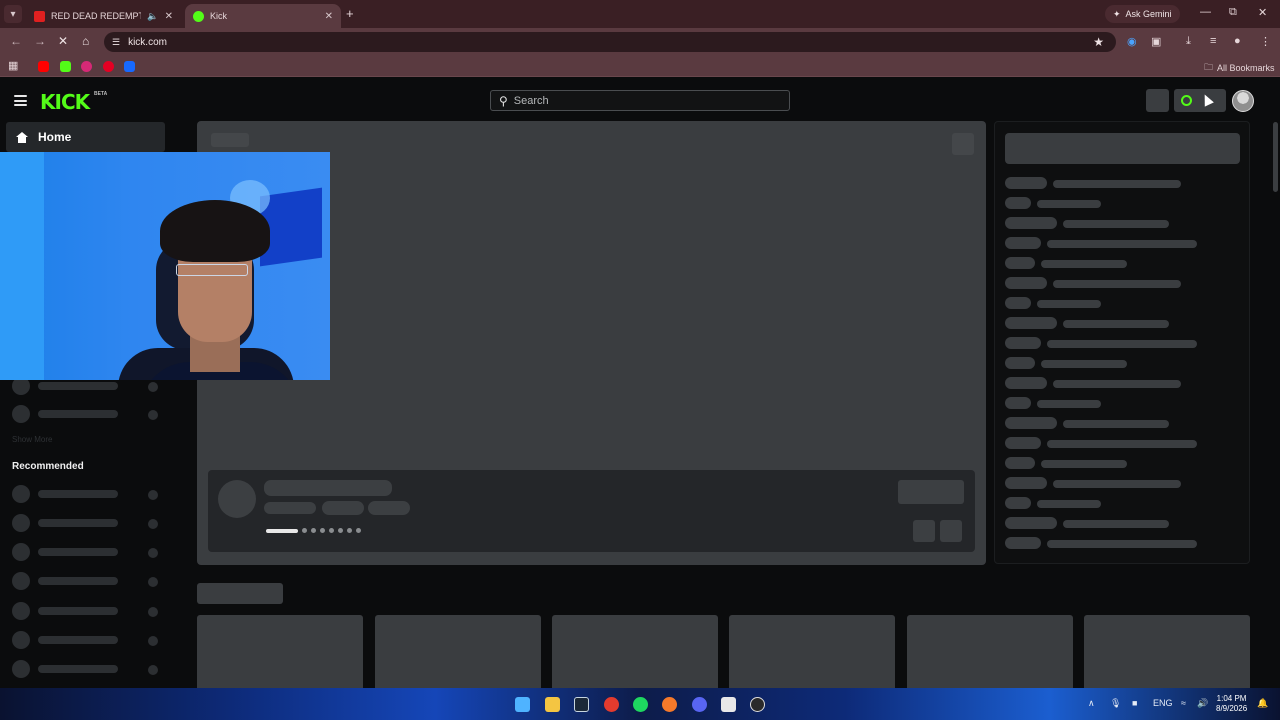  I want to click on kick-extension-icon, so click(1186, 100).